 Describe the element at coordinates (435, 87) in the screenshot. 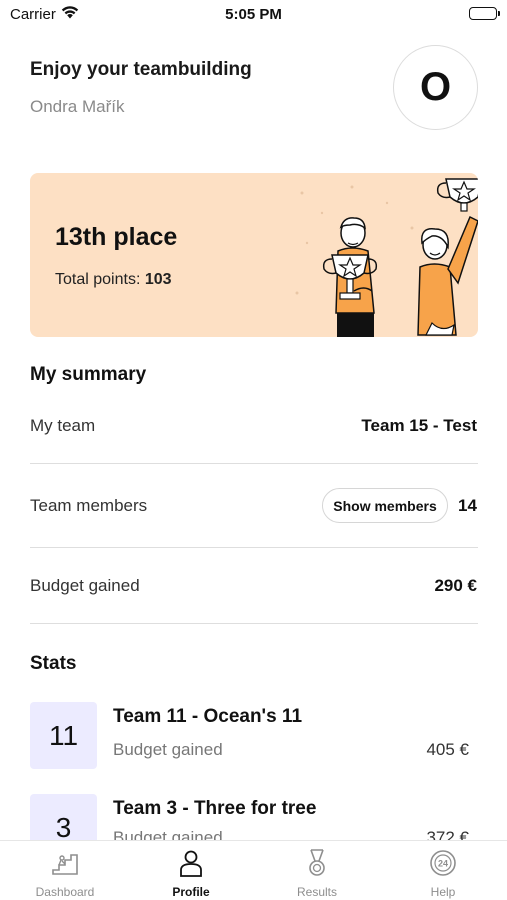

I see `avatar: O` at that location.